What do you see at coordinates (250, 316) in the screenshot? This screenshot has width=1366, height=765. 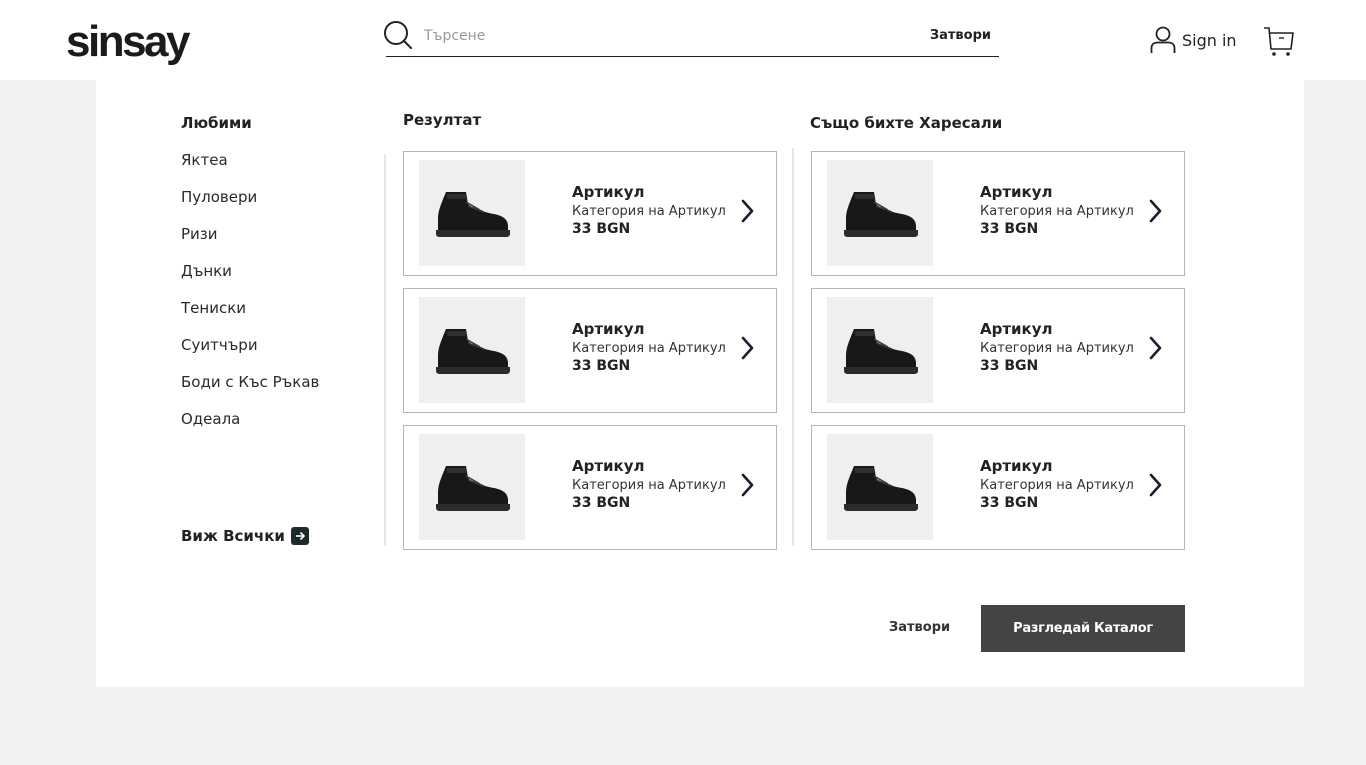 I see `favorite-item: Тениски` at bounding box center [250, 316].